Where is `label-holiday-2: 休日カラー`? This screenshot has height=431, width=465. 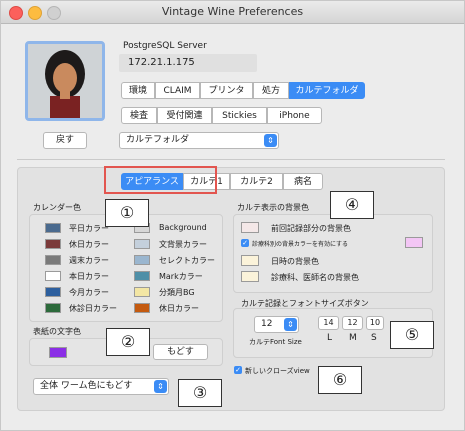 label-holiday-2: 休日カラー is located at coordinates (179, 308).